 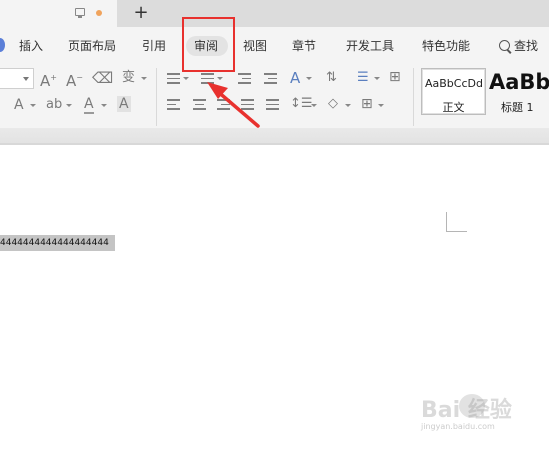 I want to click on borders-icon: ⊞, so click(x=367, y=104).